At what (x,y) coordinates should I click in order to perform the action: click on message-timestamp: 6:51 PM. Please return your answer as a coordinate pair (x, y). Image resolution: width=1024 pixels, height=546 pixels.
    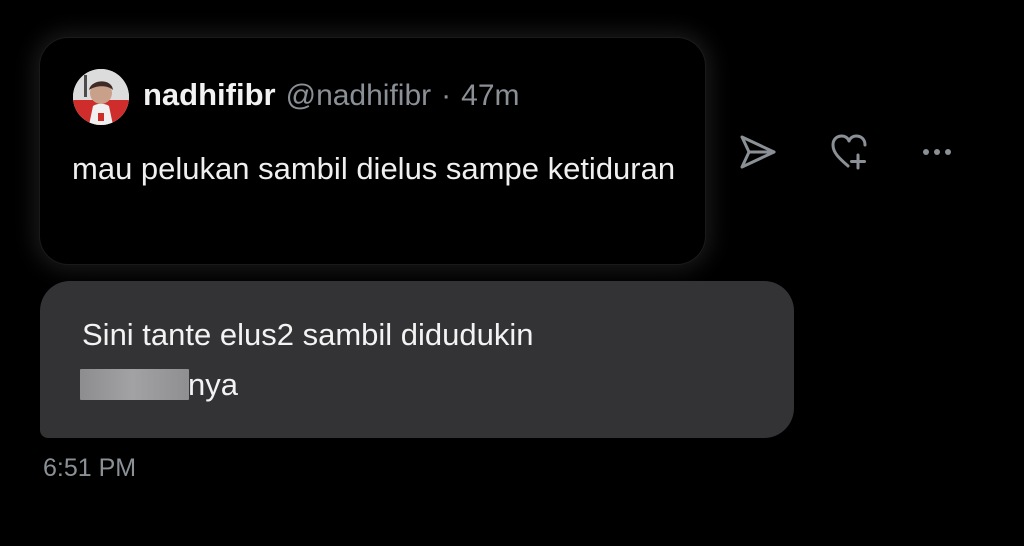
    Looking at the image, I should click on (90, 468).